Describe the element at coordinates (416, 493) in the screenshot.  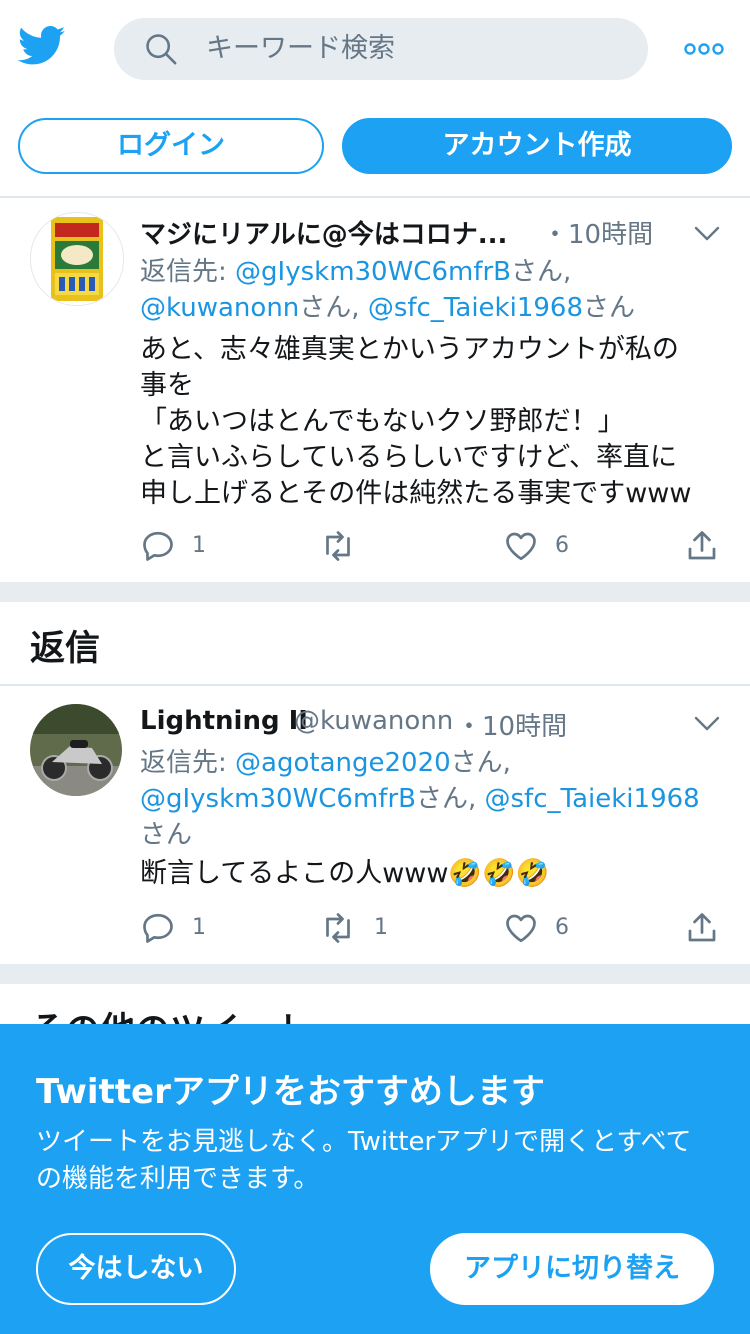
I see `tweet-text-line: 申し上げるとその件は純然たる事実ですwww` at that location.